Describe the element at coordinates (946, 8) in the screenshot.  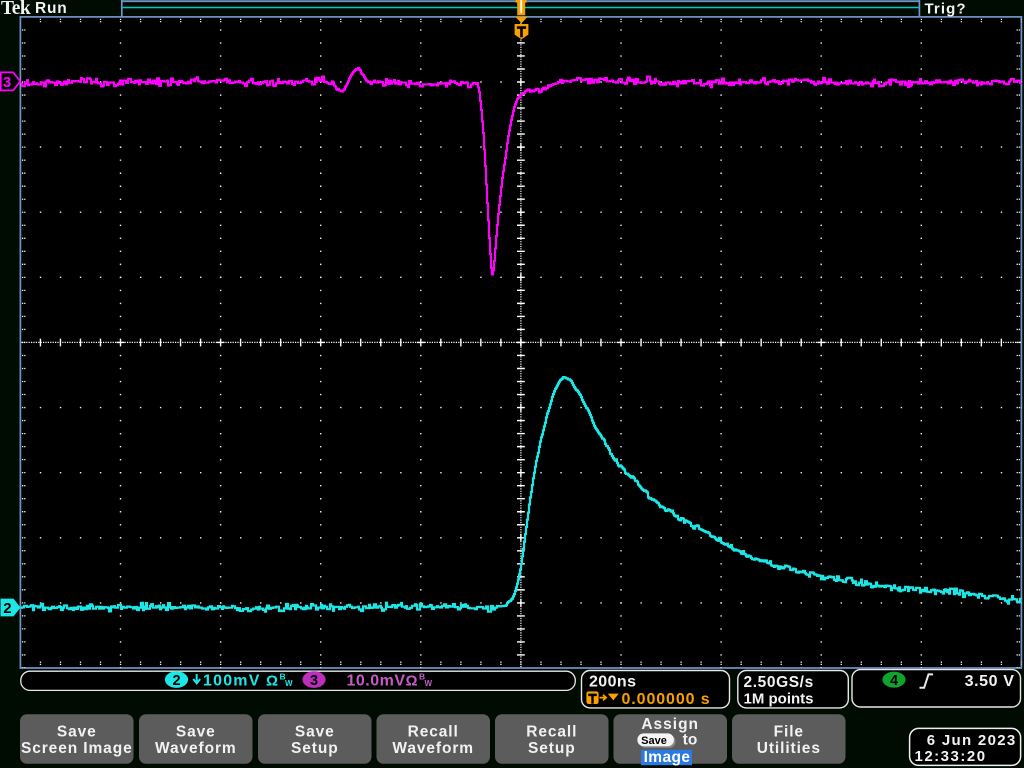
I see `svg-text: Trig?` at that location.